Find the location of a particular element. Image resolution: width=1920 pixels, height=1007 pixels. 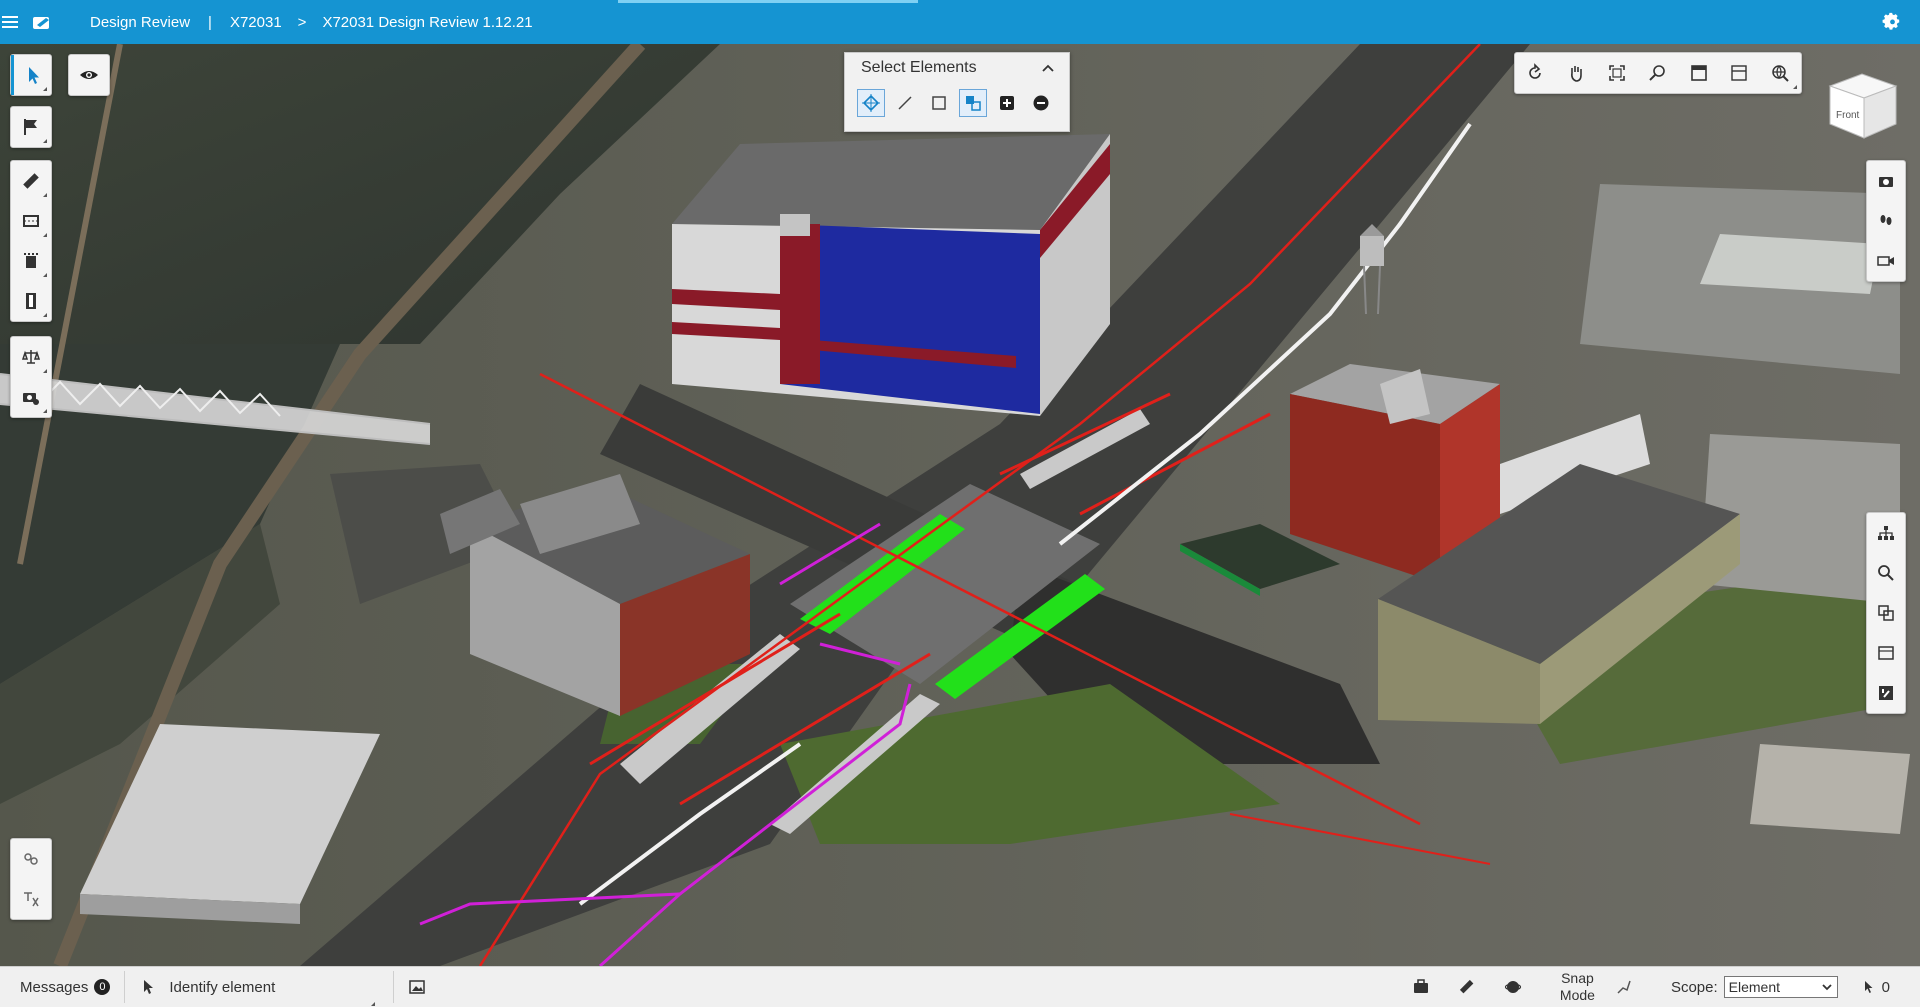

view-cube: Front is located at coordinates (1862, 106).